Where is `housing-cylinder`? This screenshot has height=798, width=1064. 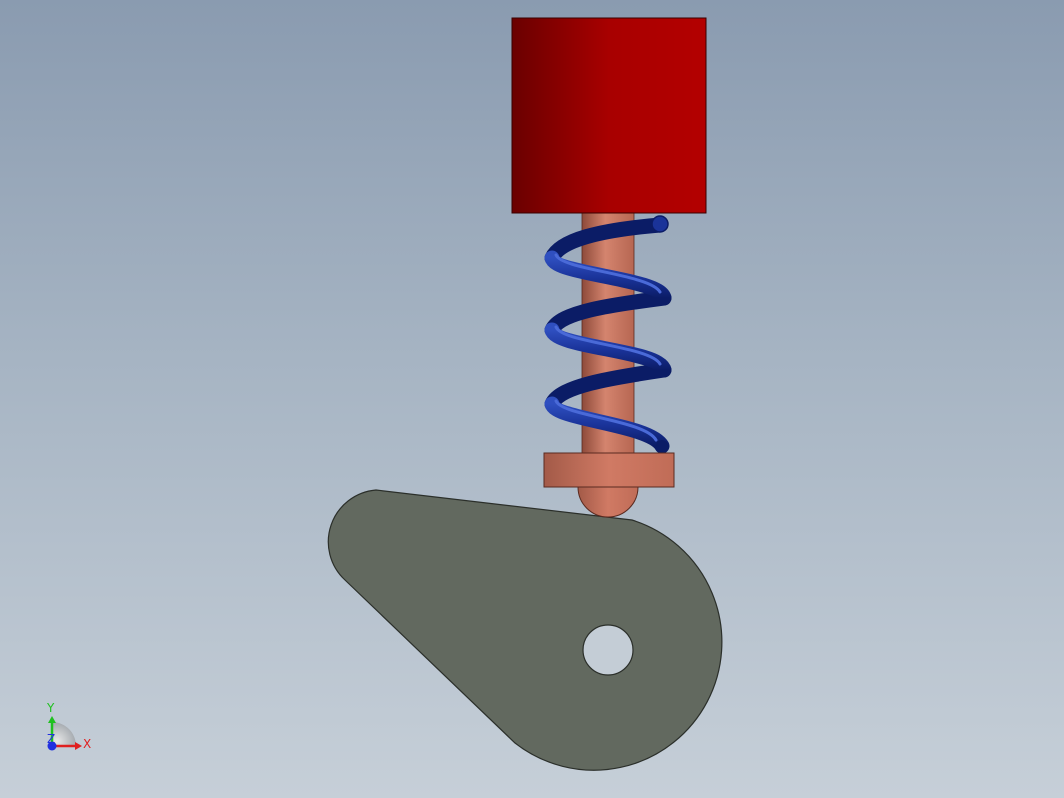
housing-cylinder is located at coordinates (609, 115).